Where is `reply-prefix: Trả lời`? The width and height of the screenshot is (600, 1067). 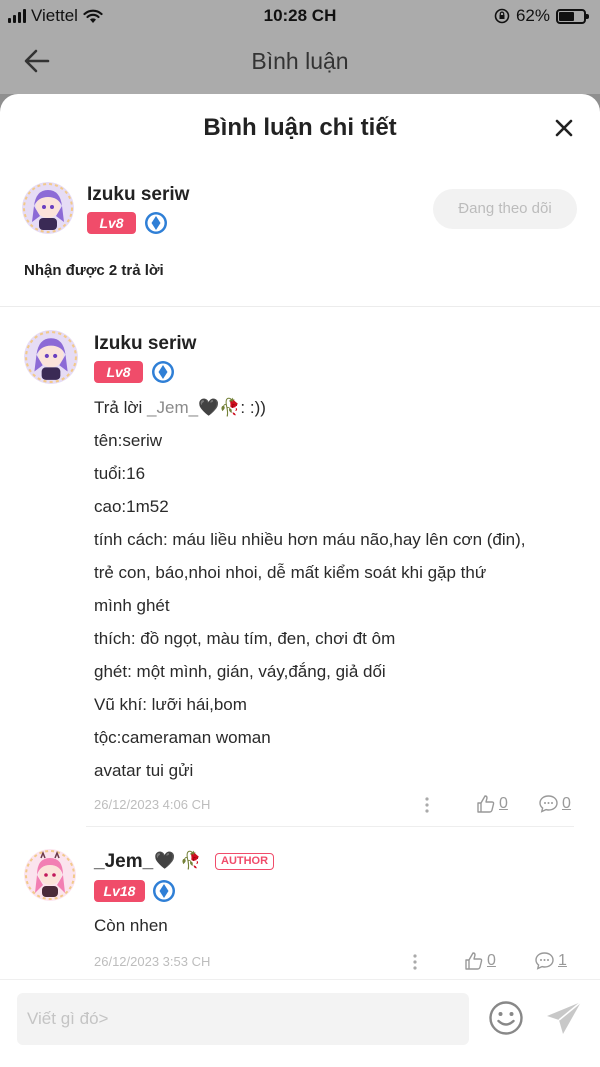
reply-prefix: Trả lời is located at coordinates (121, 407).